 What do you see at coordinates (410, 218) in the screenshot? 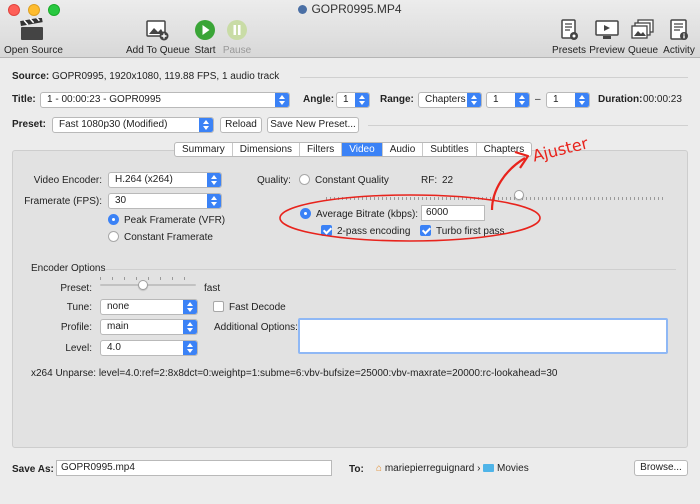
I see `annotation-ellipse` at bounding box center [410, 218].